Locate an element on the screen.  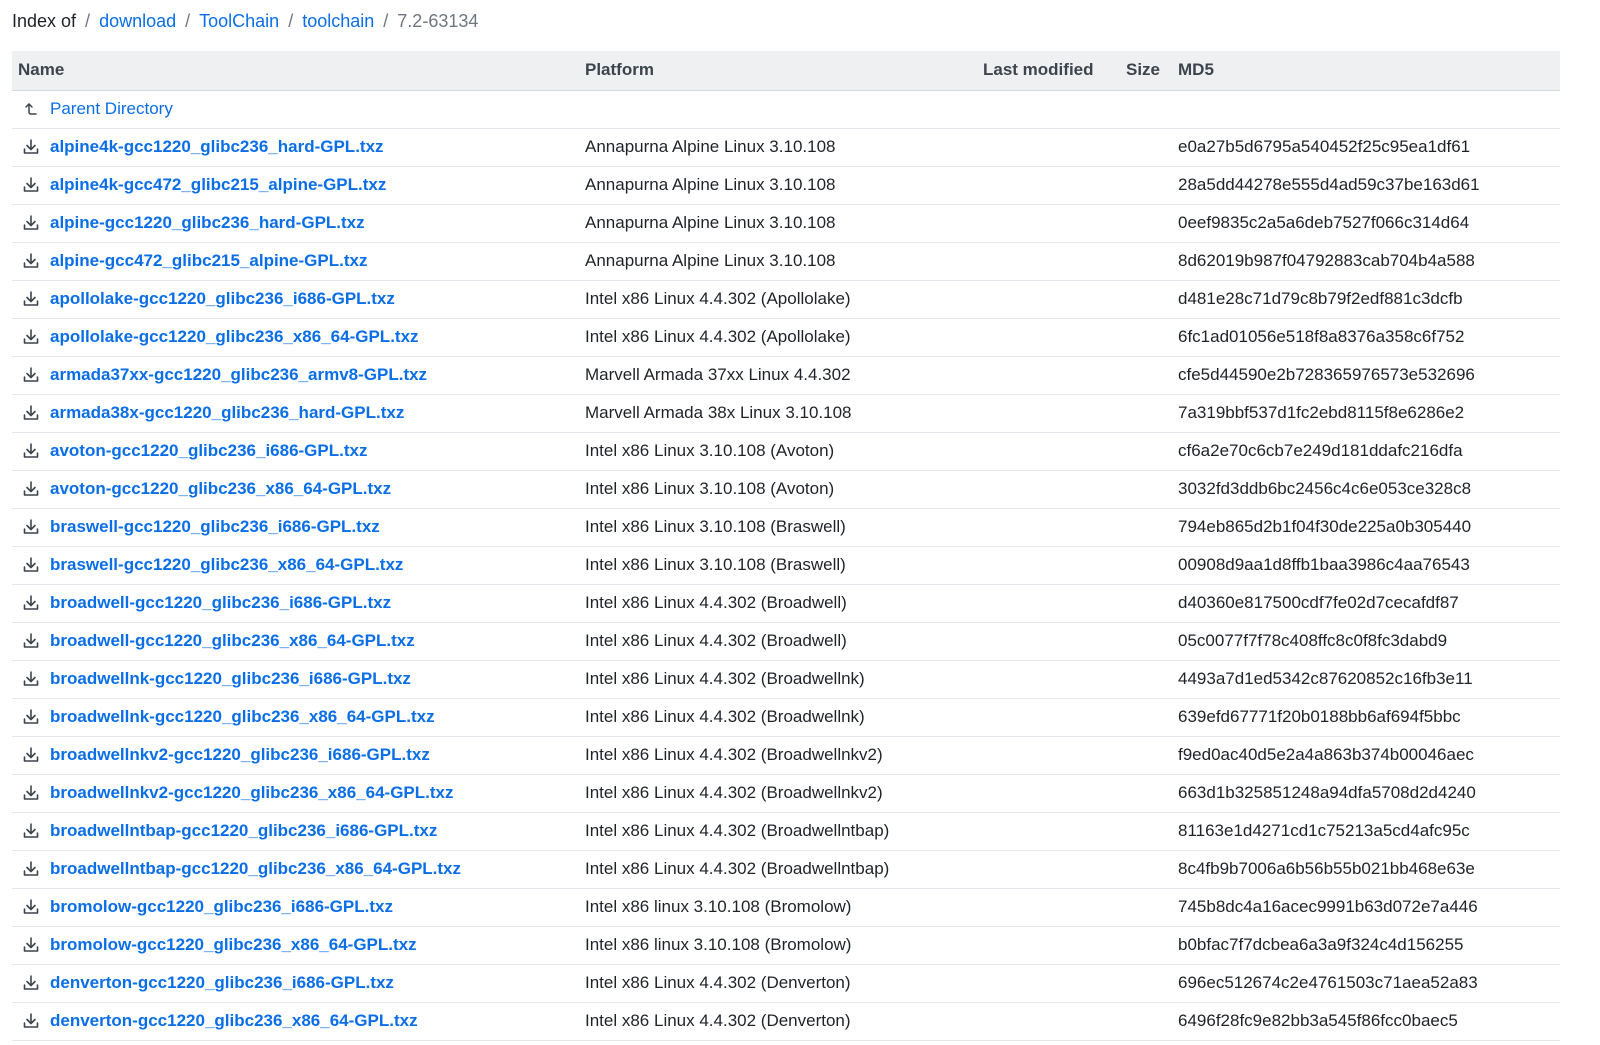
column-header-last-modified: Last modified is located at coordinates (1054, 71).